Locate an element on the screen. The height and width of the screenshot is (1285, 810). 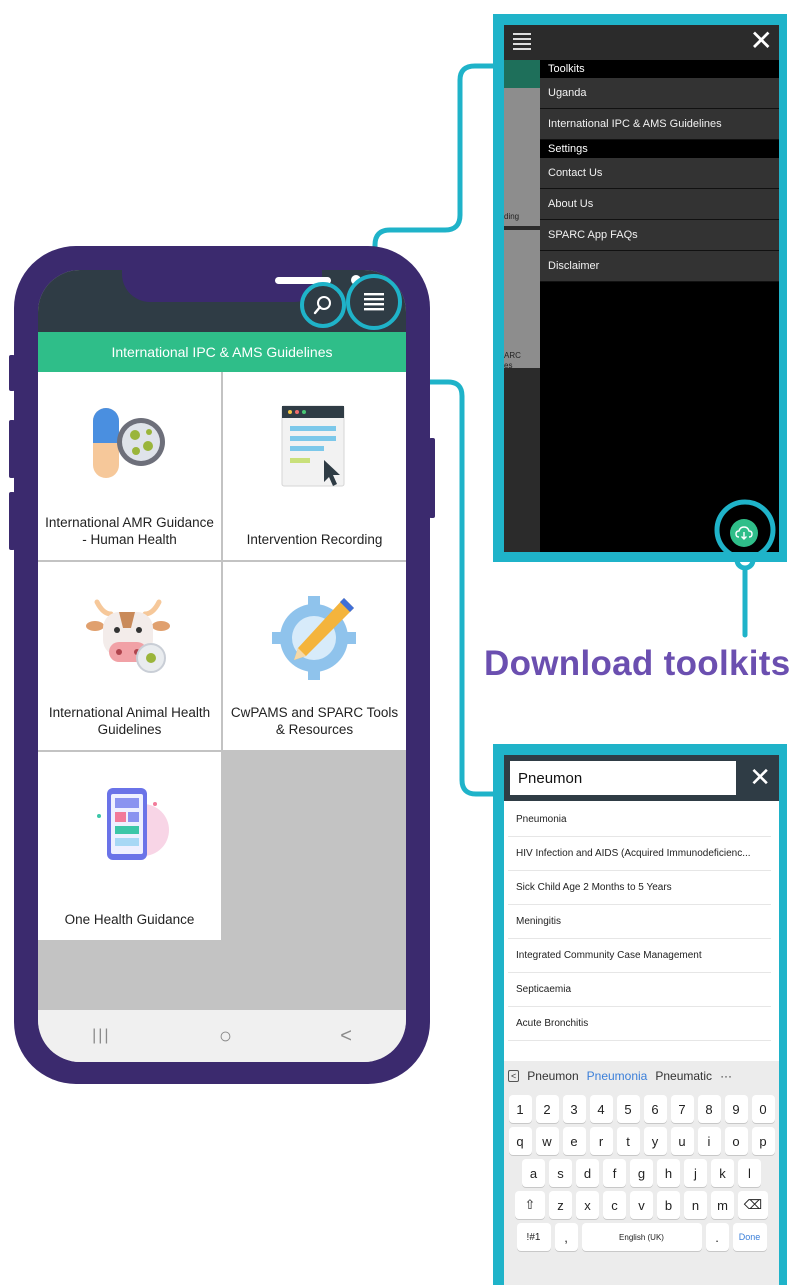
keyboard-key: v is located at coordinates (641, 1205).